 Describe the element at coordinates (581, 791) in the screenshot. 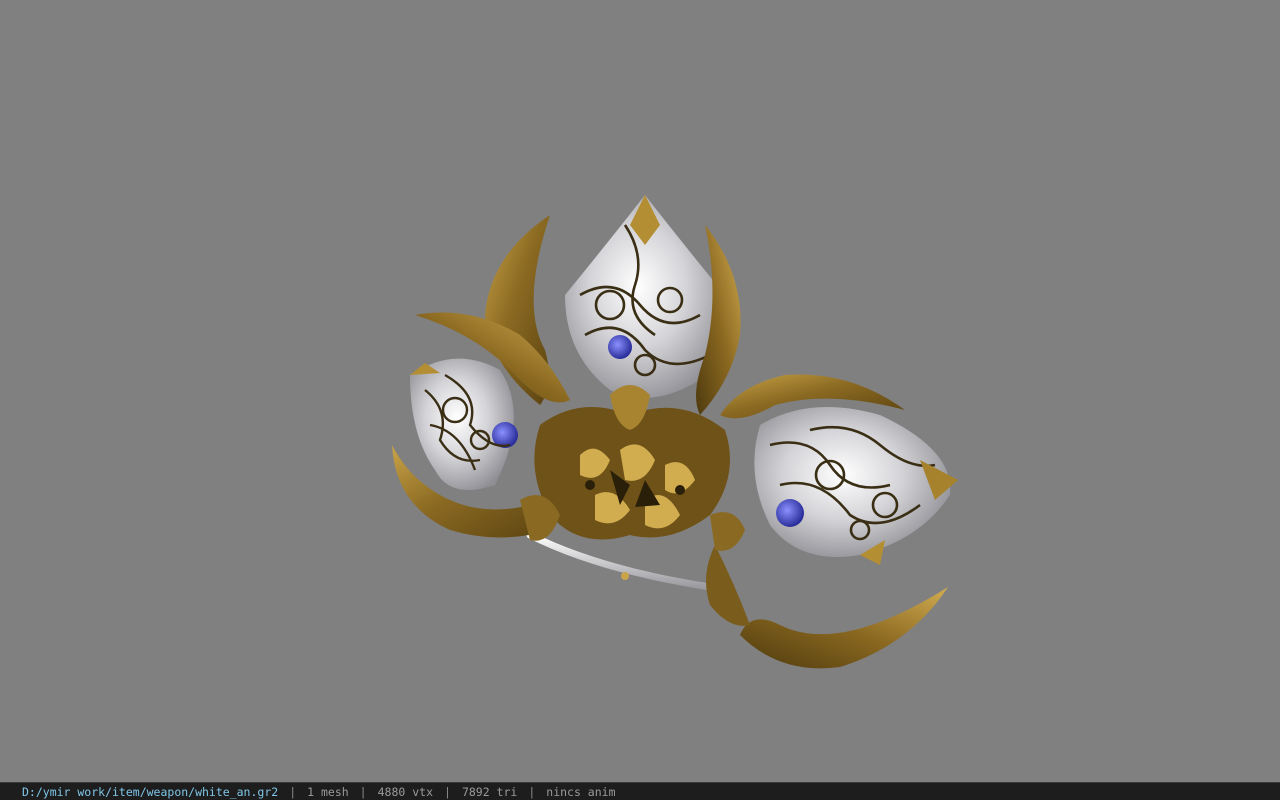

I see `animation-status: nincs anim` at that location.